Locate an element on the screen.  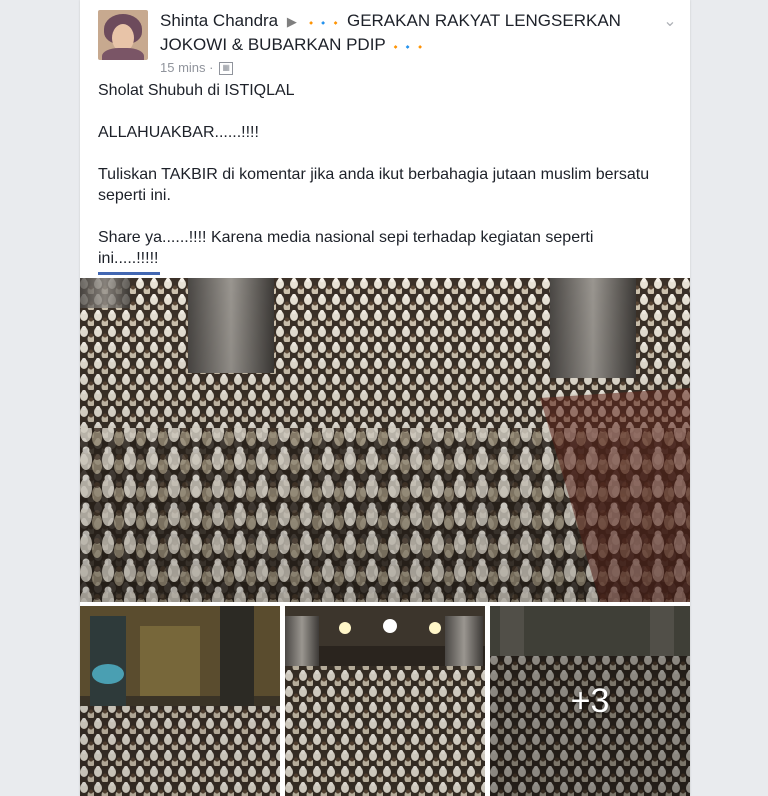
left-frame is located at coordinates (40, 398).